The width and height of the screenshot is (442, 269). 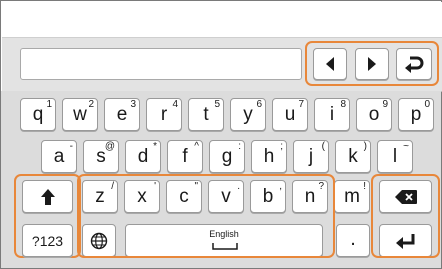 What do you see at coordinates (217, 104) in the screenshot?
I see `key-secondary-label: 5` at bounding box center [217, 104].